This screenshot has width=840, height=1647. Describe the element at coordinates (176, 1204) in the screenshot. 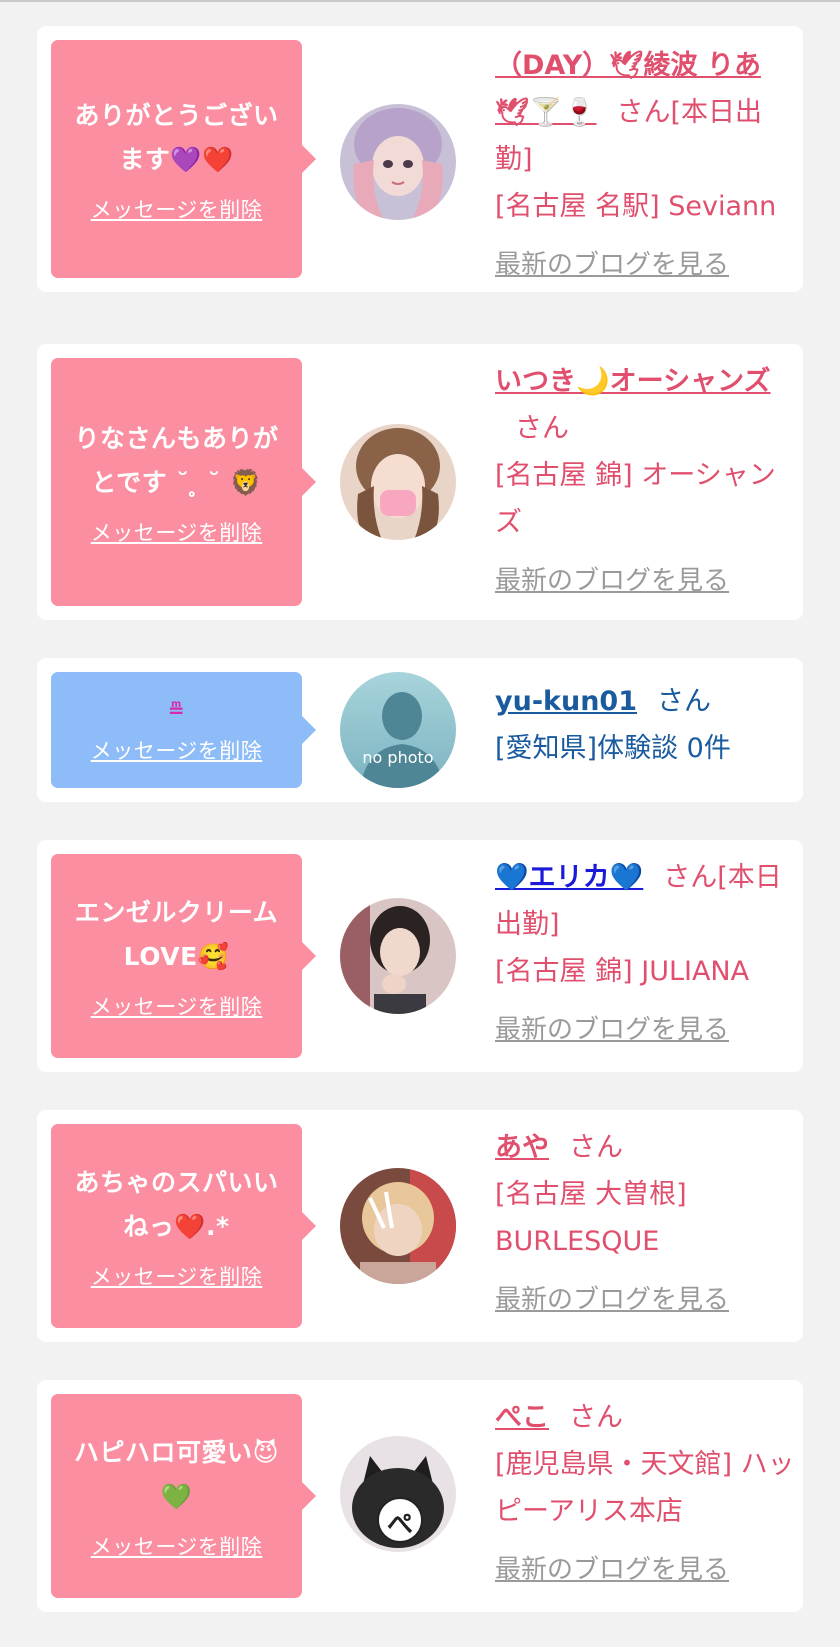

I see `message-text: あちゃのスパいいねっ❤️.*` at that location.